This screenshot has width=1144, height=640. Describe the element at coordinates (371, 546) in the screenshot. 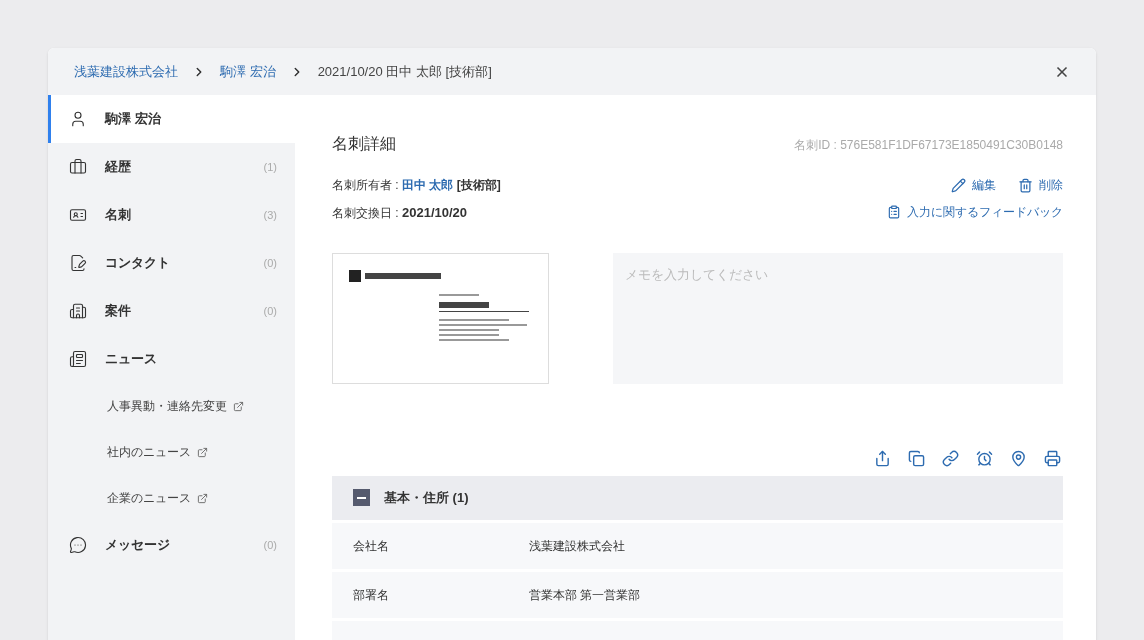

I see `field-label: 会社名` at that location.